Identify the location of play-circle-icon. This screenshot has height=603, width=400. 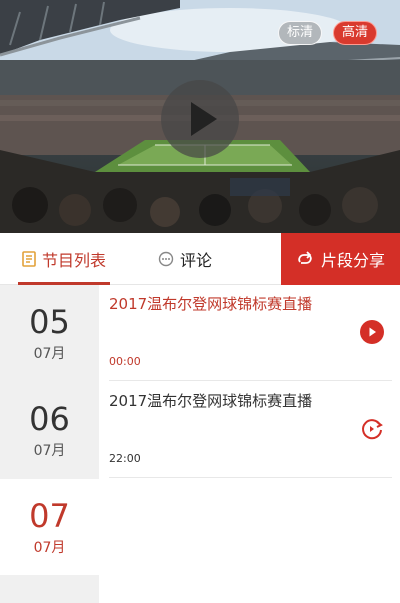
(372, 332).